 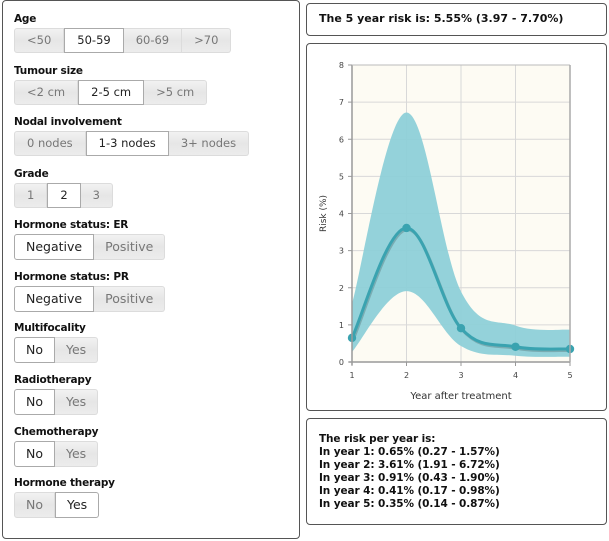 I want to click on per-year-line: In year 1: 0.65% (0.27 - 1.57%), so click(x=409, y=452).